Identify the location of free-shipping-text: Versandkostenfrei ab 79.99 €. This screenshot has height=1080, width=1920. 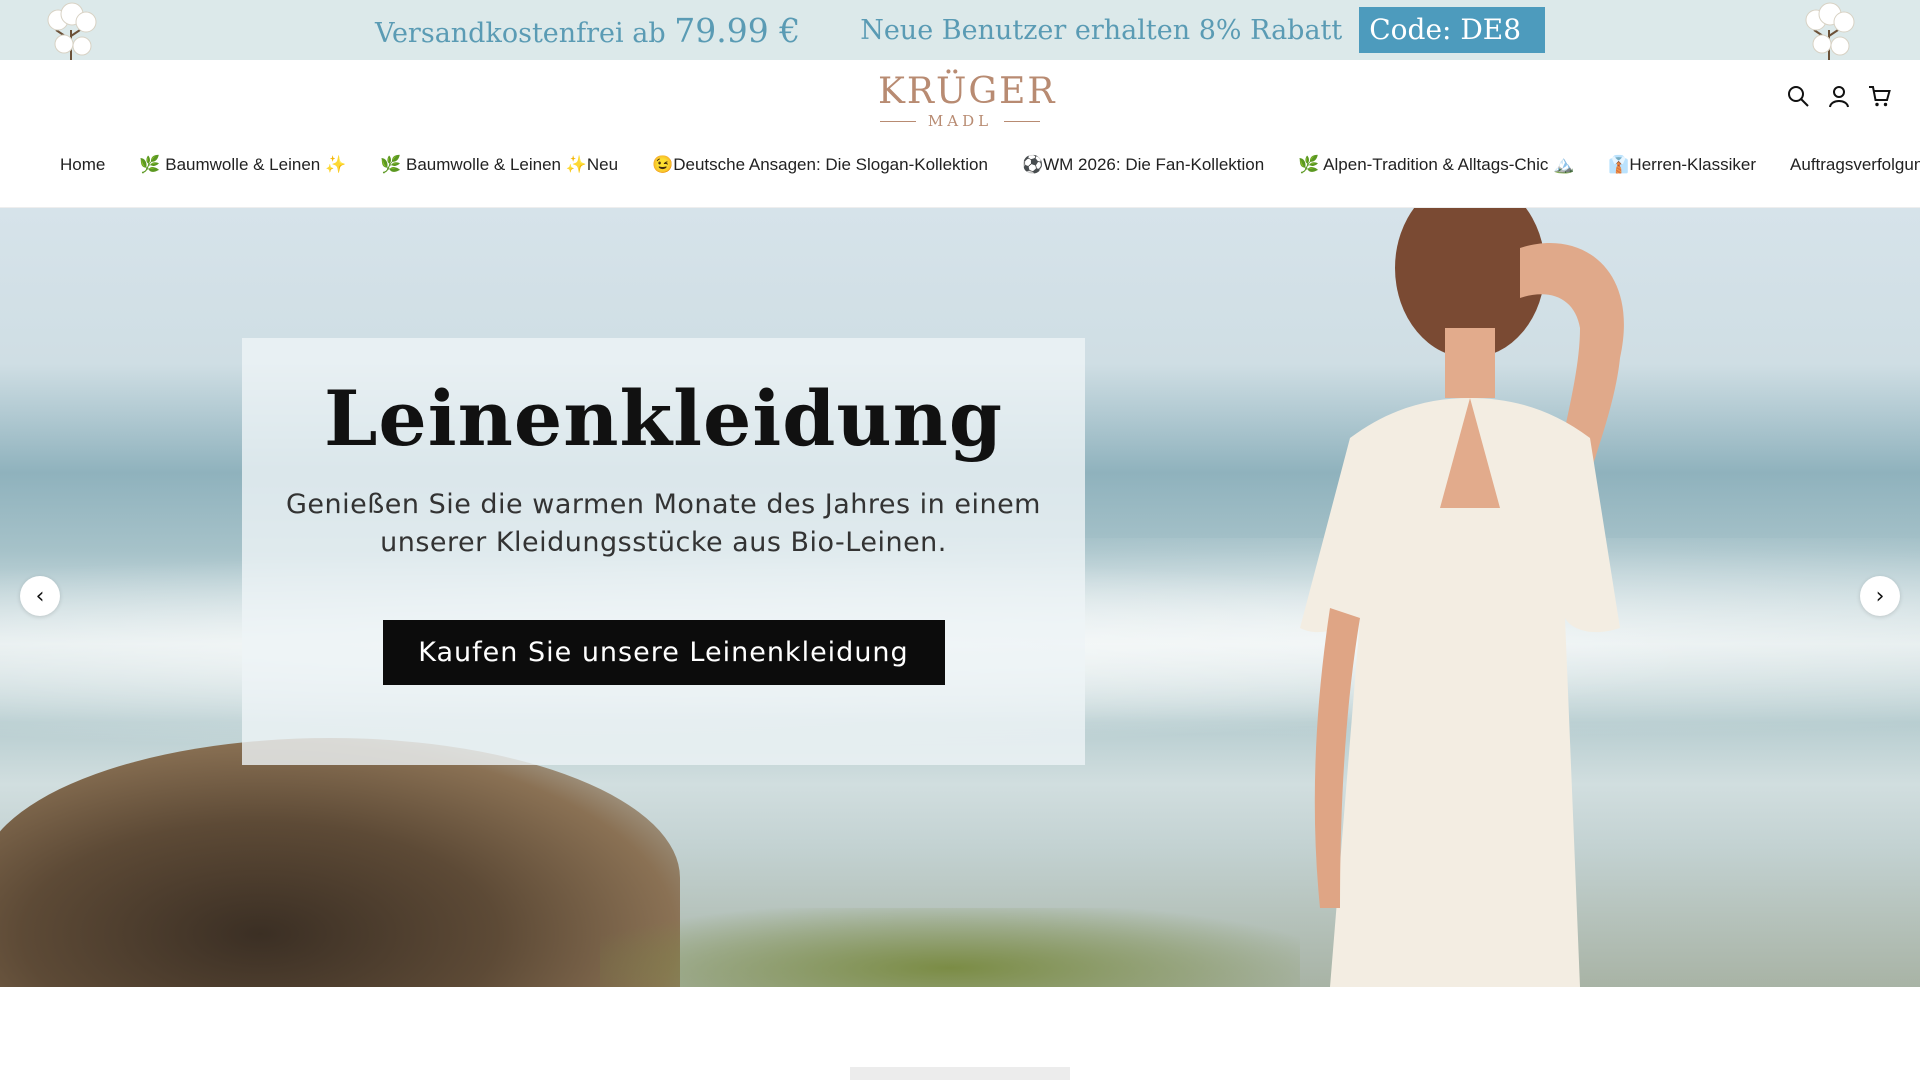
(587, 30).